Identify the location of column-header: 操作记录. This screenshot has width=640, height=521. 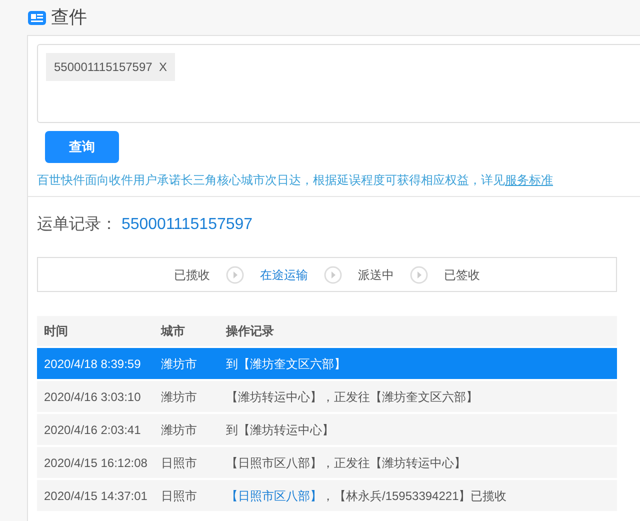
(250, 331).